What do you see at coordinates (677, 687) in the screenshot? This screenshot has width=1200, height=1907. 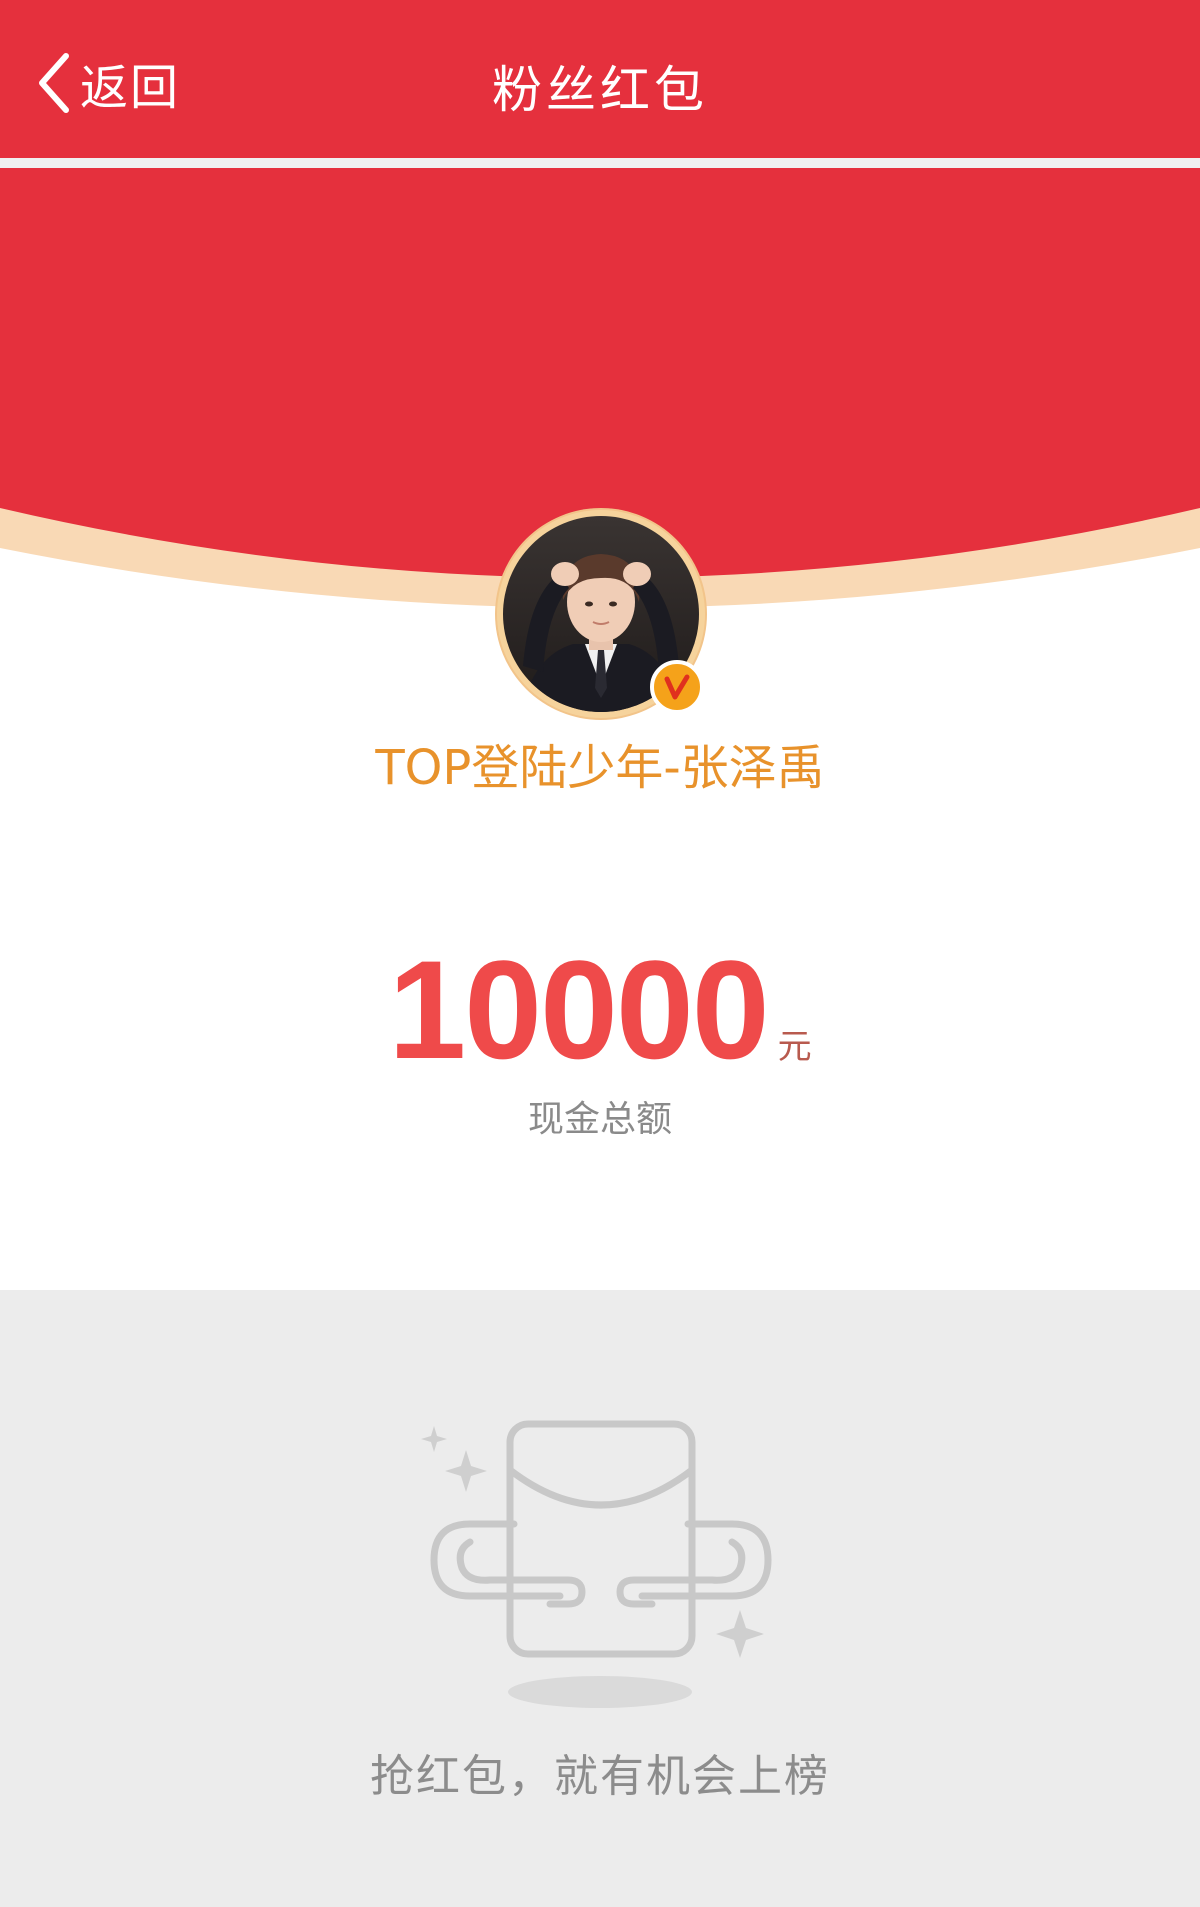 I see `vip-badge-icon` at bounding box center [677, 687].